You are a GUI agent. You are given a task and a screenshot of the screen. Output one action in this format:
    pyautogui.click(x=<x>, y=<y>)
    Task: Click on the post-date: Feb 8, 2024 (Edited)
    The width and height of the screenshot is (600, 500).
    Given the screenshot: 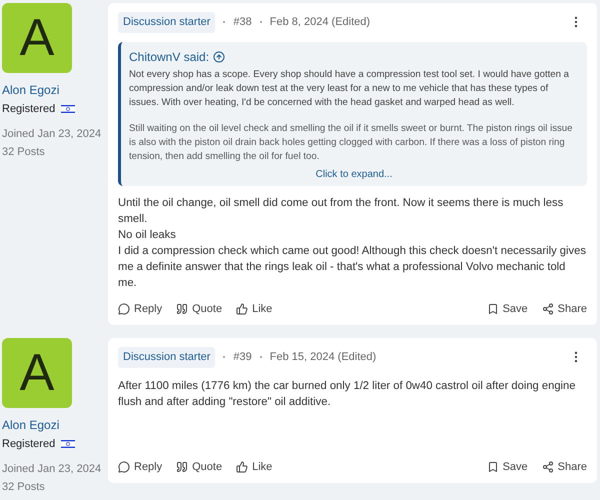 What is the action you would take?
    pyautogui.click(x=320, y=22)
    